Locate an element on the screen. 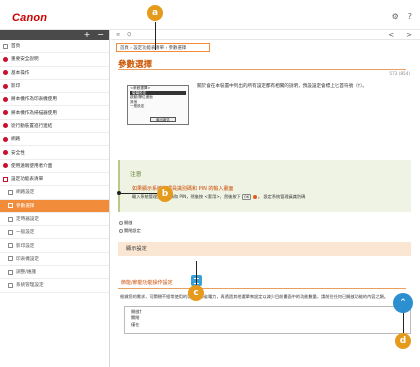 This screenshot has height=367, width=420. breadcrumb: 首頁 › 設定功能表清單 › 參數選擇 is located at coordinates (163, 47).